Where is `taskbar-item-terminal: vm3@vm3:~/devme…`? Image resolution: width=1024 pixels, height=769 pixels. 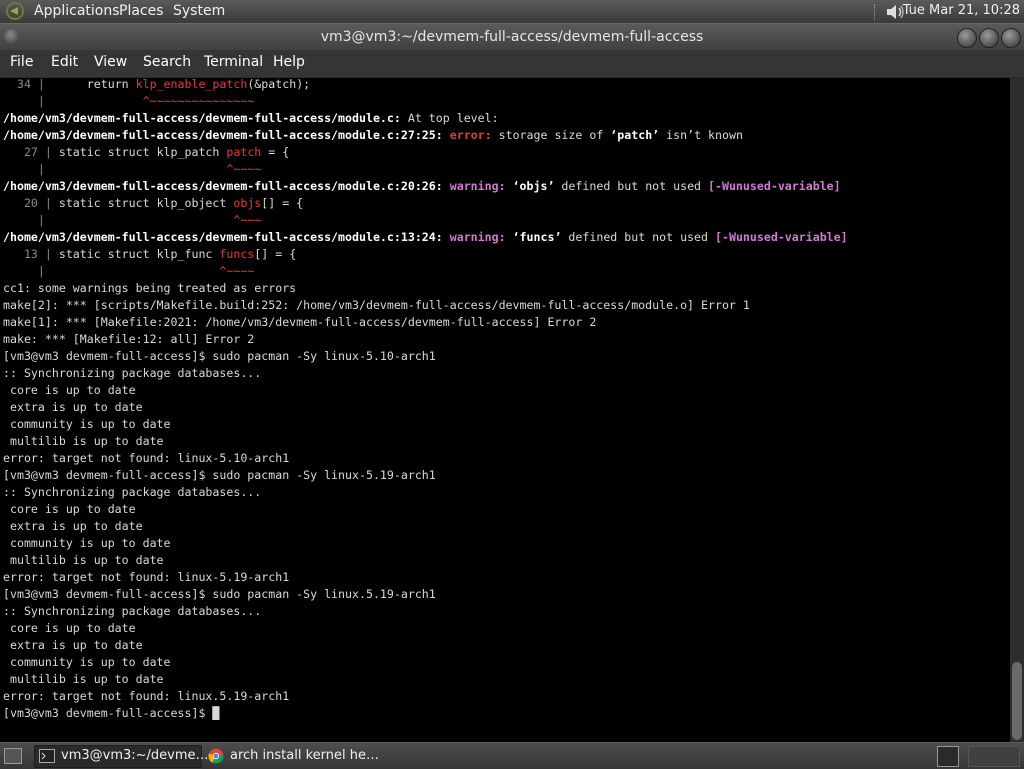 taskbar-item-terminal: vm3@vm3:~/devme… is located at coordinates (121, 756).